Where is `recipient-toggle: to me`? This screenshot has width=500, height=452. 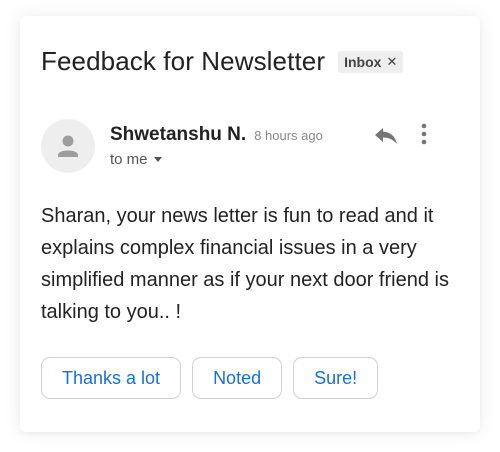 recipient-toggle: to me is located at coordinates (216, 159).